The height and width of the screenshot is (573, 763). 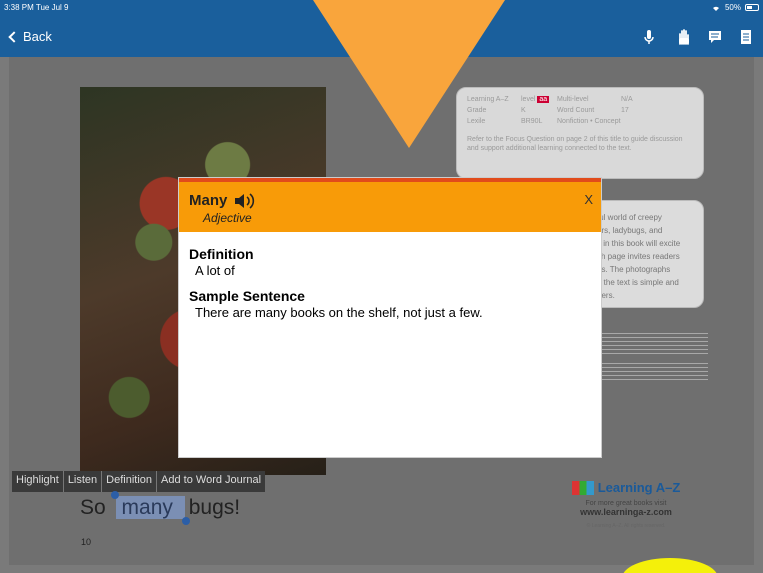 What do you see at coordinates (247, 296) in the screenshot?
I see `sample-sentence-heading: Sample Sentence` at bounding box center [247, 296].